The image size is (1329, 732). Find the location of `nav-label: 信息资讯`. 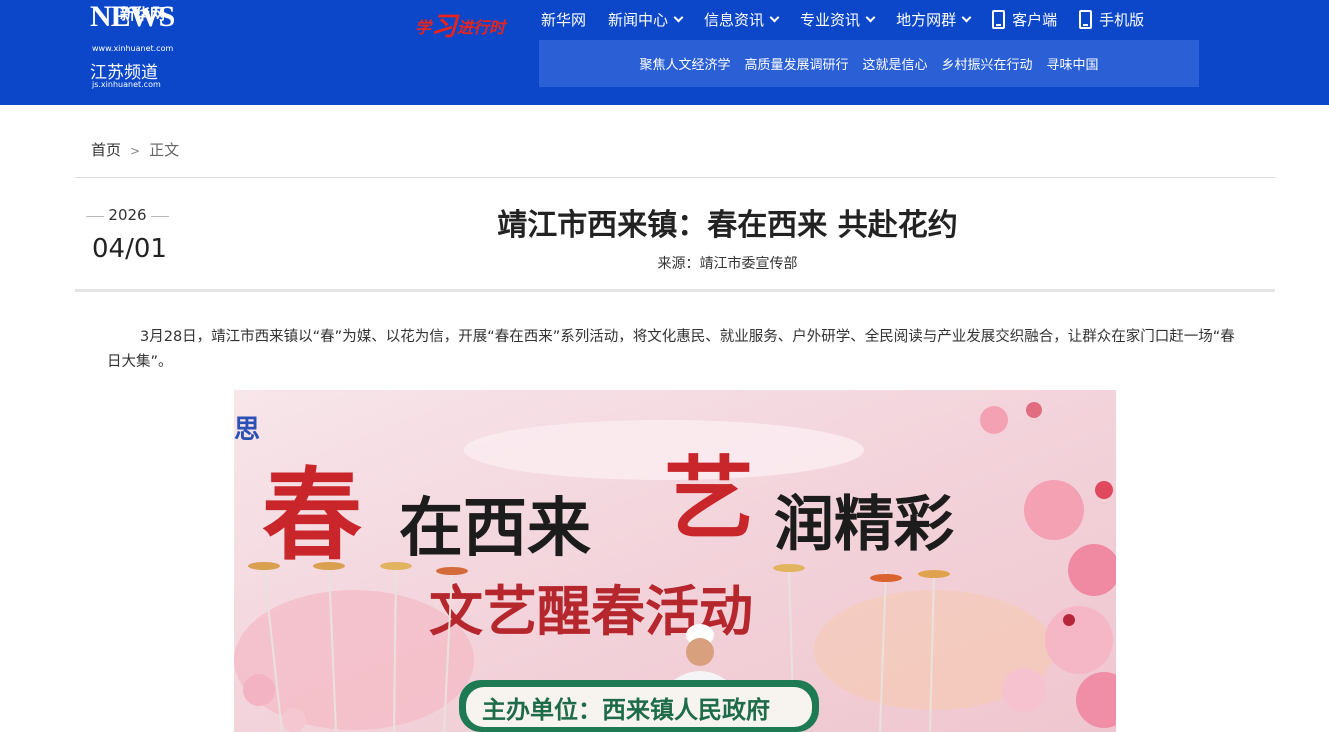

nav-label: 信息资讯 is located at coordinates (734, 19).